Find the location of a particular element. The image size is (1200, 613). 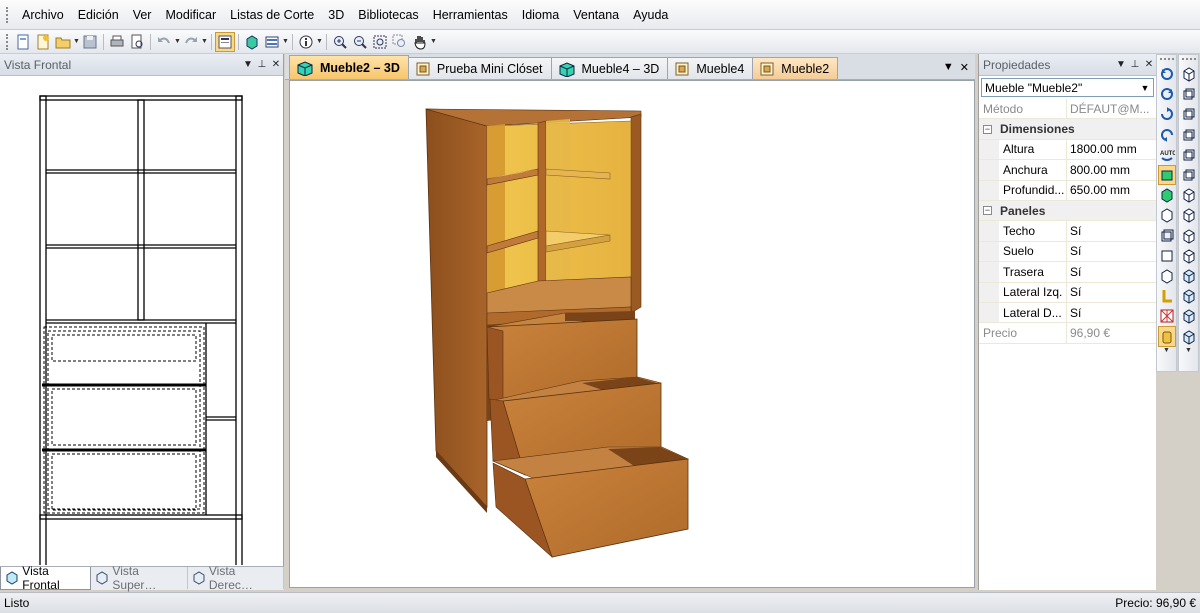

menu-ayuda: Ayuda is located at coordinates (650, 15).